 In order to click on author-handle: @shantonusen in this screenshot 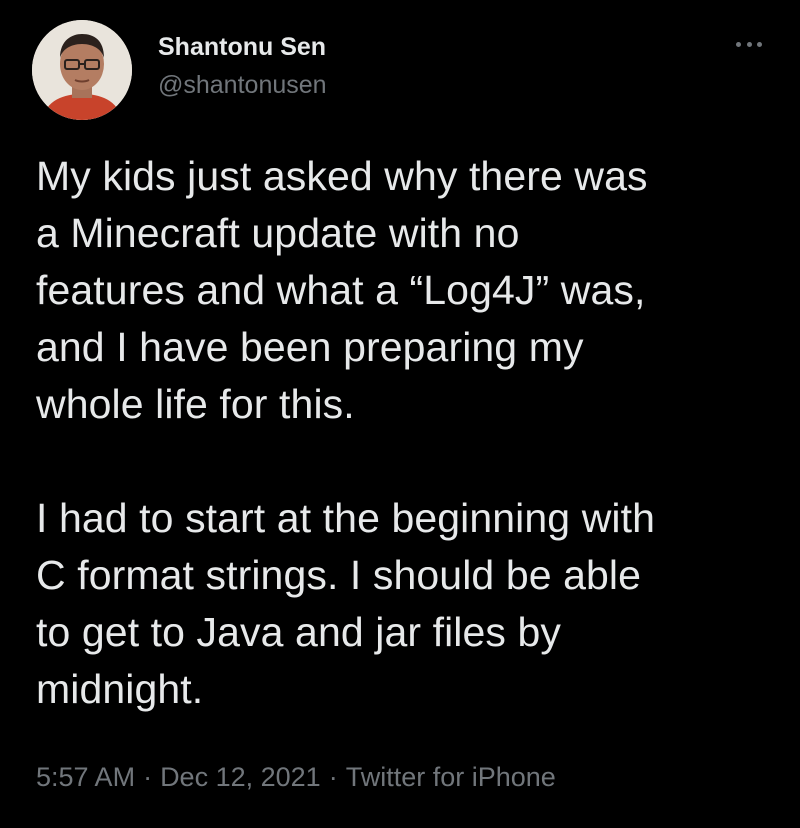, I will do `click(242, 85)`.